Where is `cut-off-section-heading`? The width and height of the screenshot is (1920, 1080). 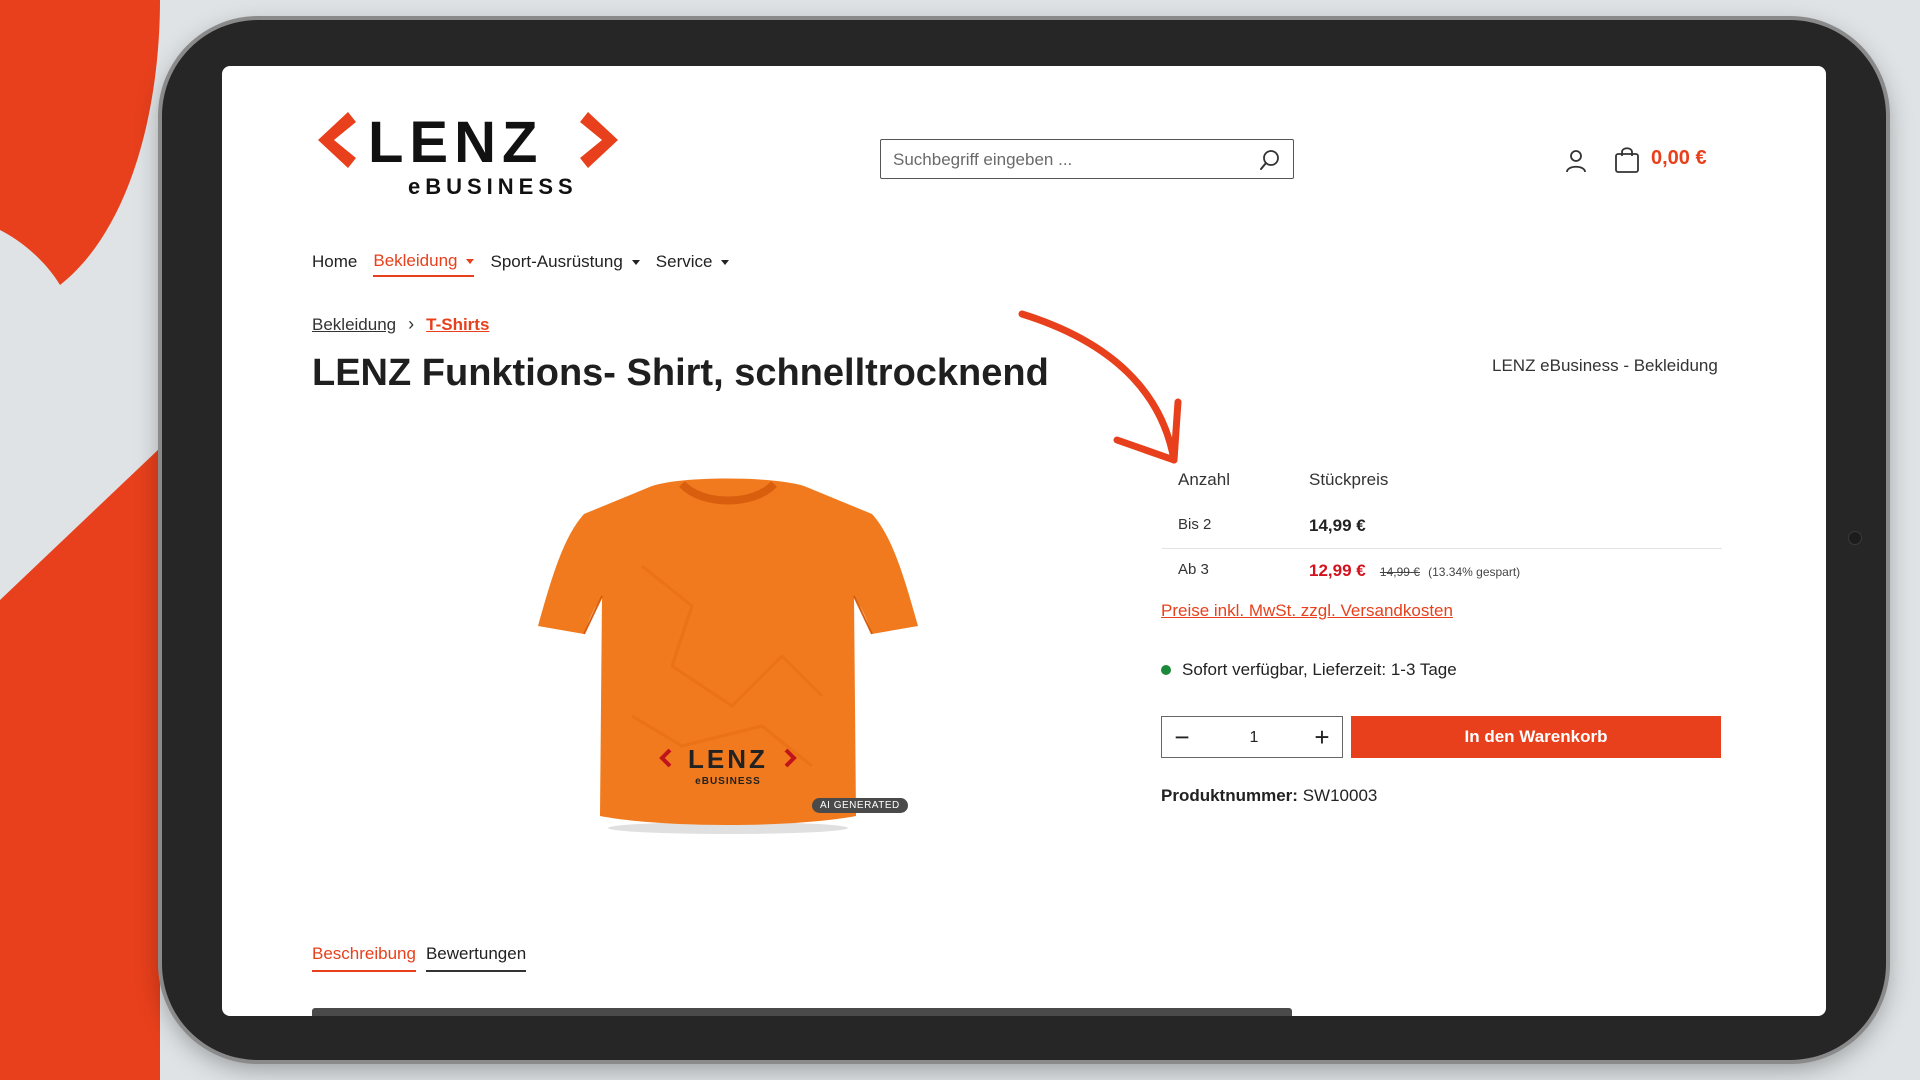
cut-off-section-heading is located at coordinates (802, 1012).